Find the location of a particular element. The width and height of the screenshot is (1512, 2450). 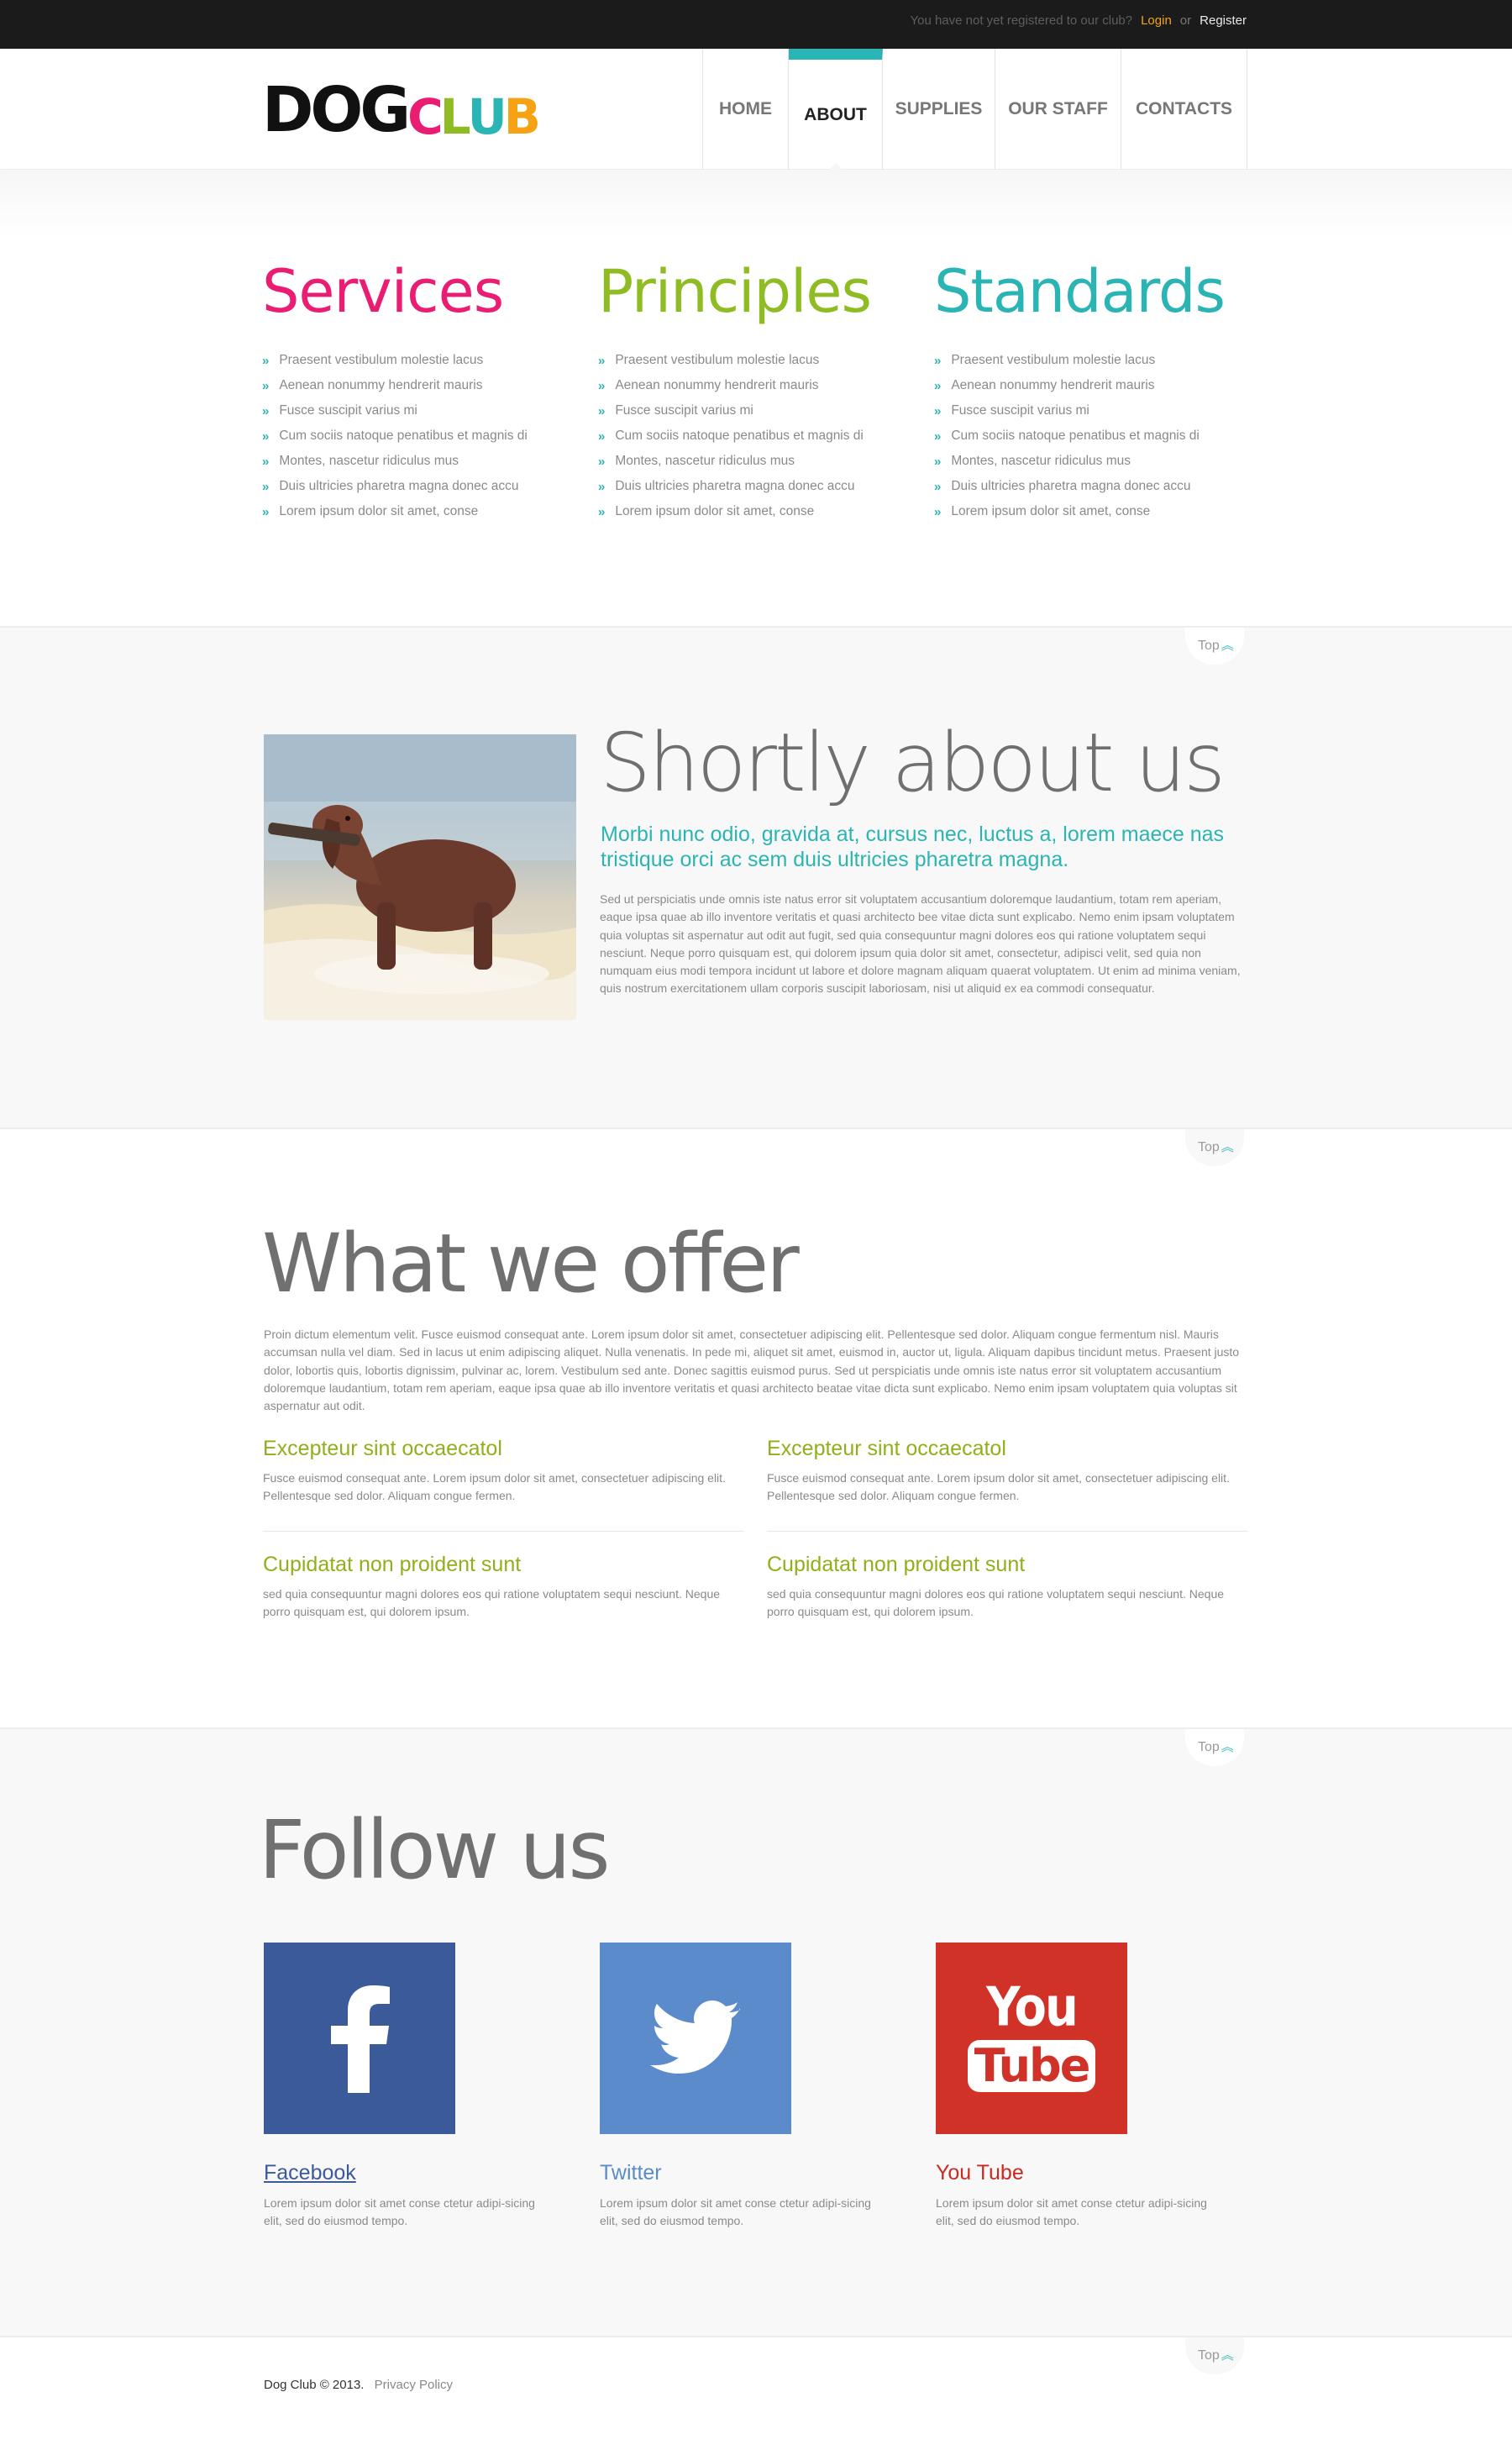

youtube-link: You Tube is located at coordinates (980, 2173).